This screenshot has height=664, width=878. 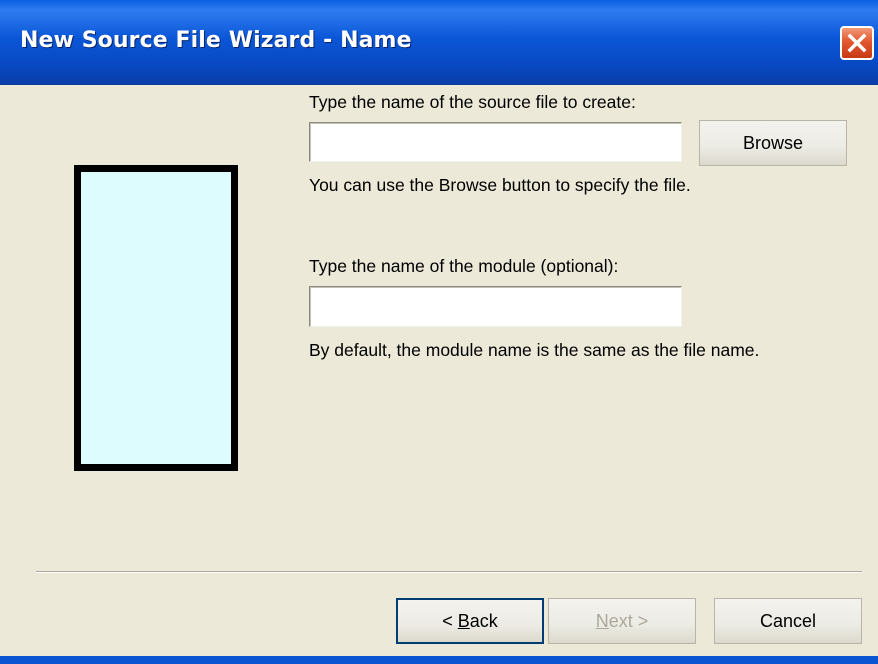 I want to click on back-button-mnemonic: B, so click(x=463, y=621).